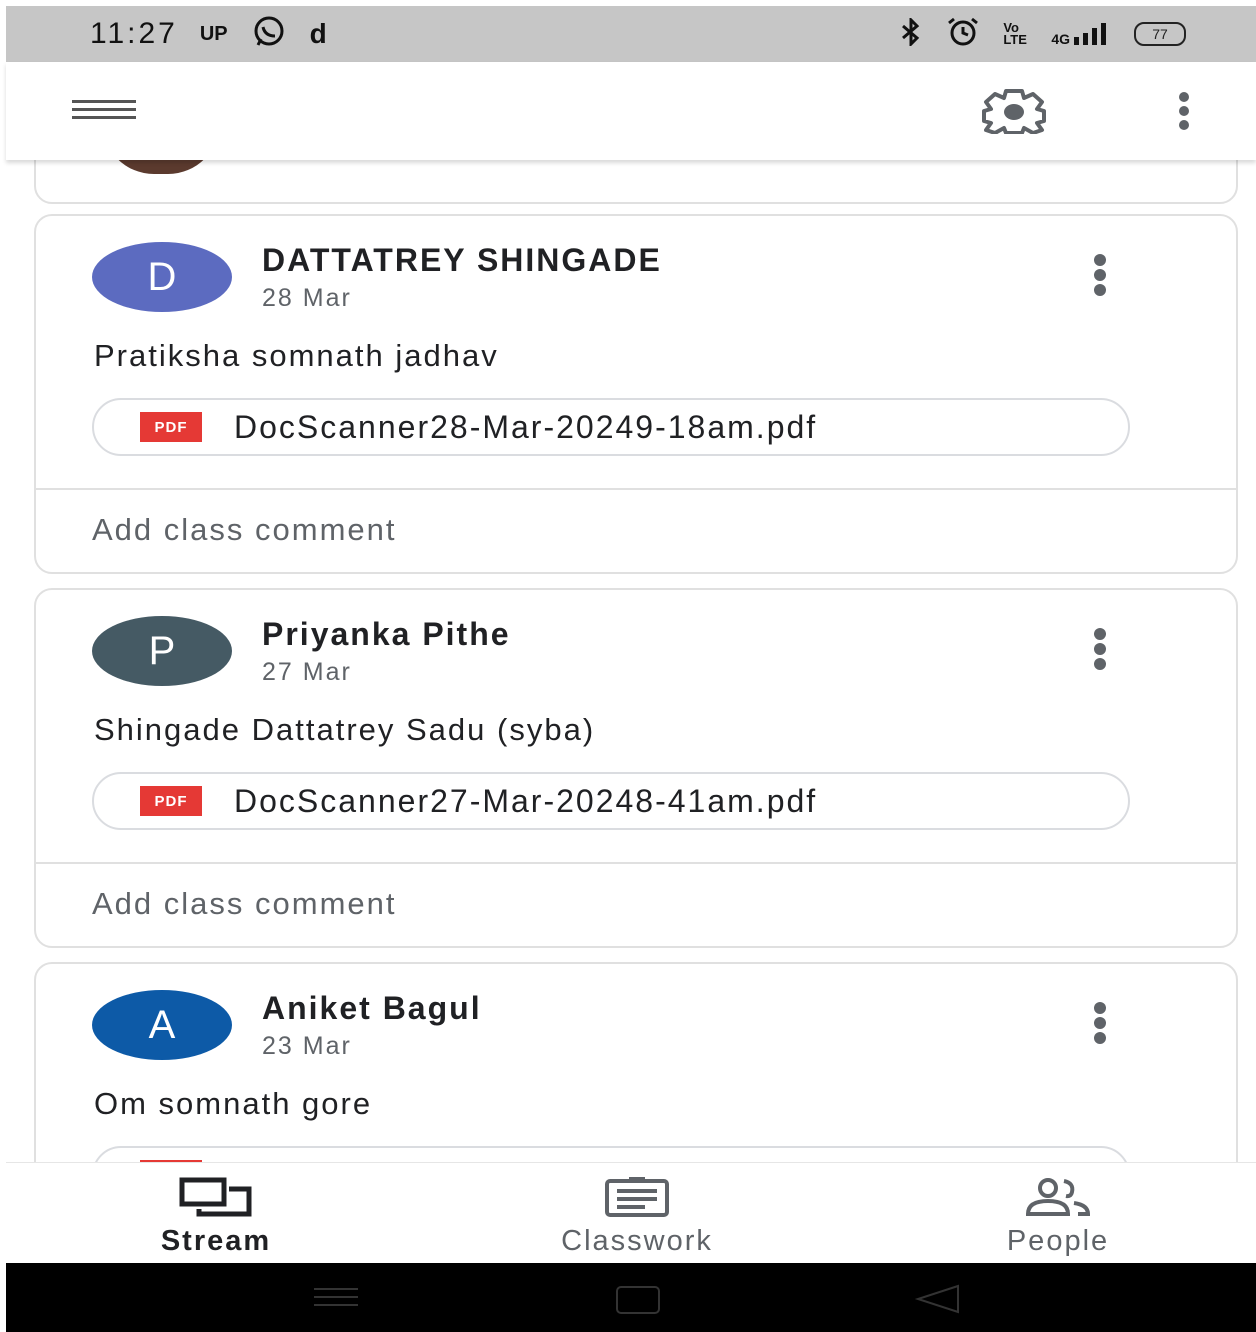  I want to click on avatar: A, so click(162, 1025).